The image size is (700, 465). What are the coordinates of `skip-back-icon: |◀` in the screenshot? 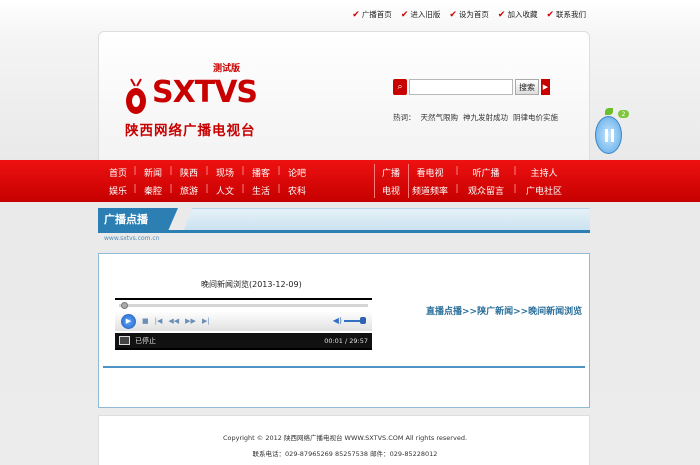 It's located at (159, 321).